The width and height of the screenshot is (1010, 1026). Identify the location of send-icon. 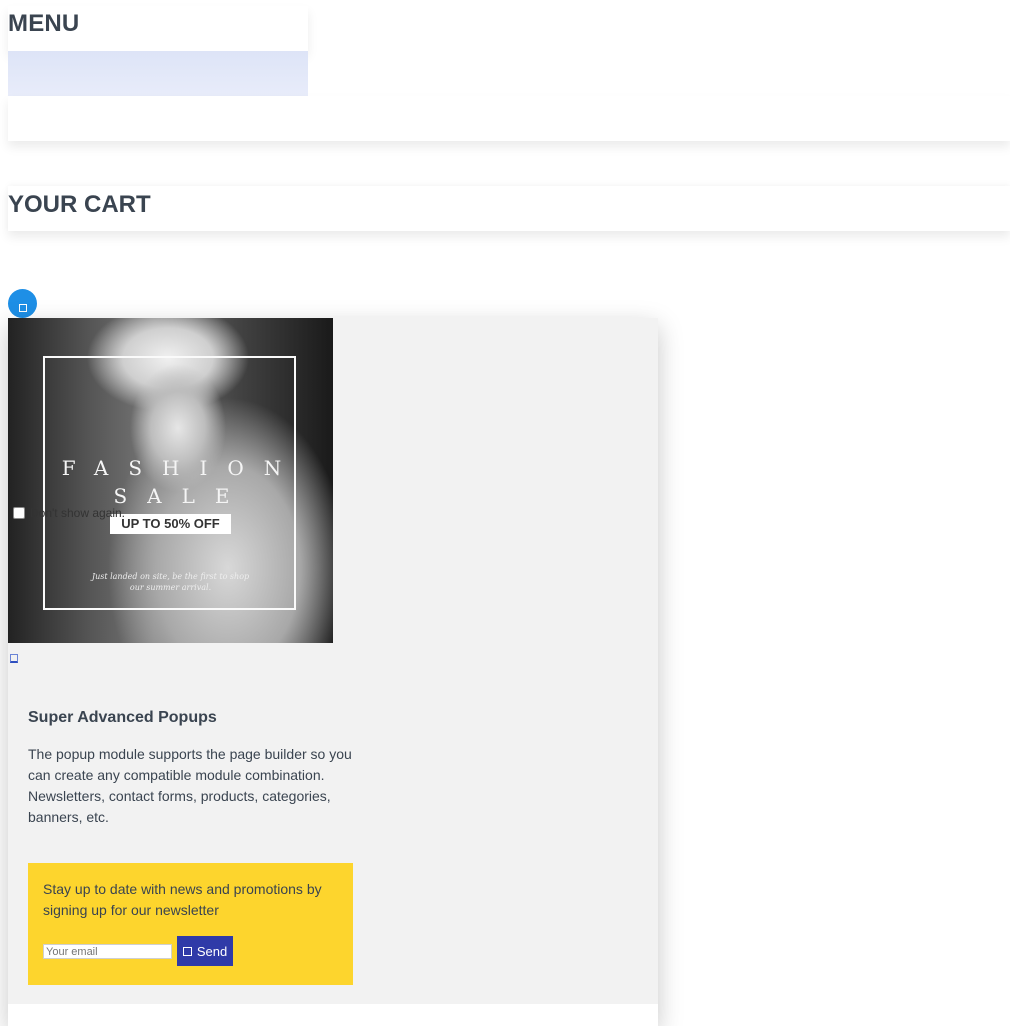
(187, 951).